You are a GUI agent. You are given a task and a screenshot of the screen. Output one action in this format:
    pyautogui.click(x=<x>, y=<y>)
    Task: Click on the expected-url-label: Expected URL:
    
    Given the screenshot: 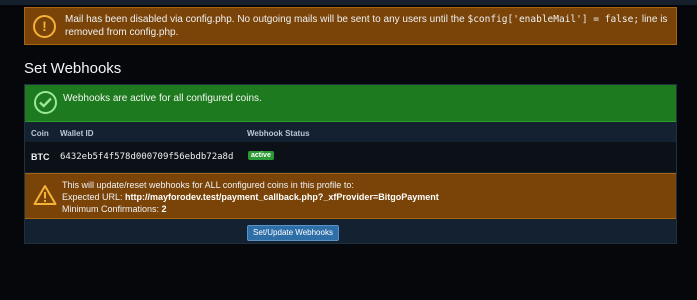 What is the action you would take?
    pyautogui.click(x=92, y=197)
    